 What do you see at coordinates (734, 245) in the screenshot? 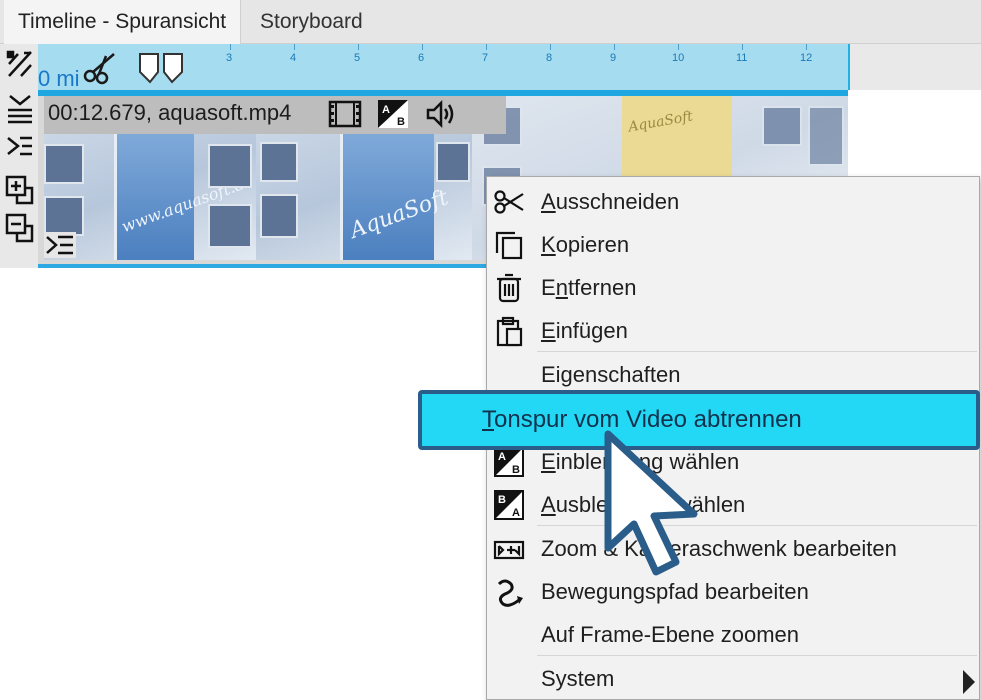
I see `menu-item-copy: Kopieren` at bounding box center [734, 245].